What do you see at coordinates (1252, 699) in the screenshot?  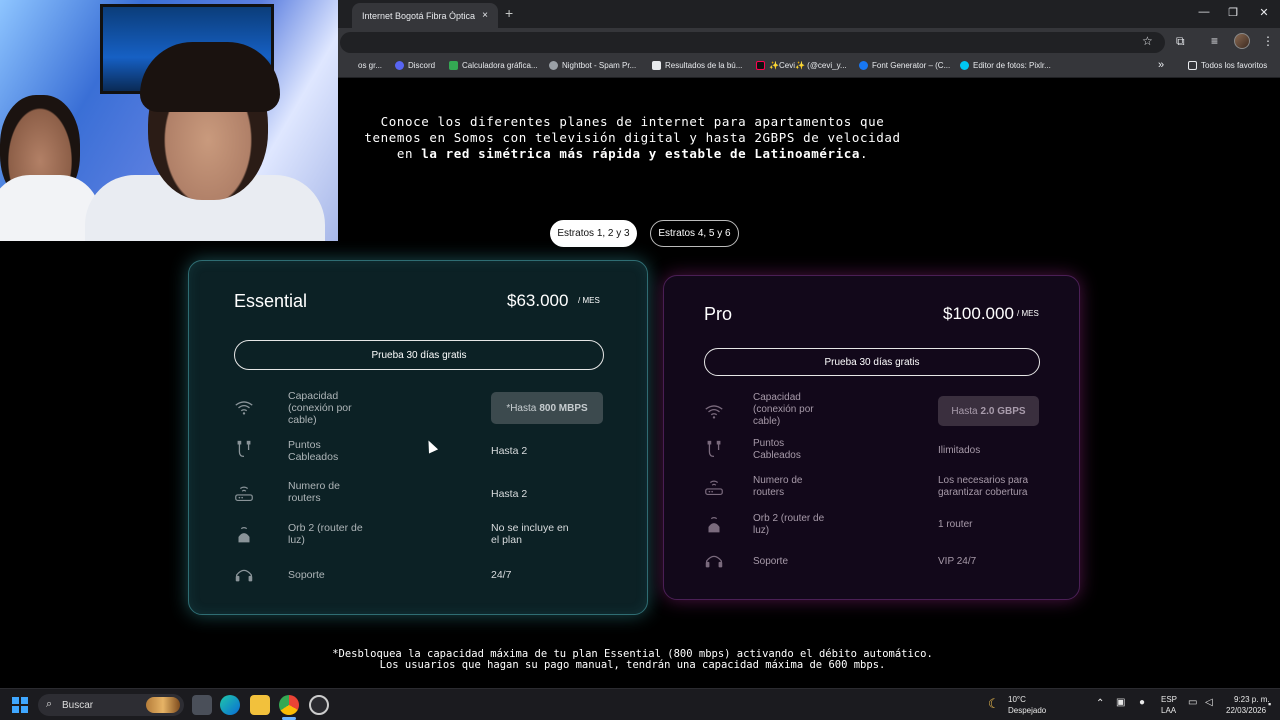 I see `clock-time: 9:23 p. m.` at bounding box center [1252, 699].